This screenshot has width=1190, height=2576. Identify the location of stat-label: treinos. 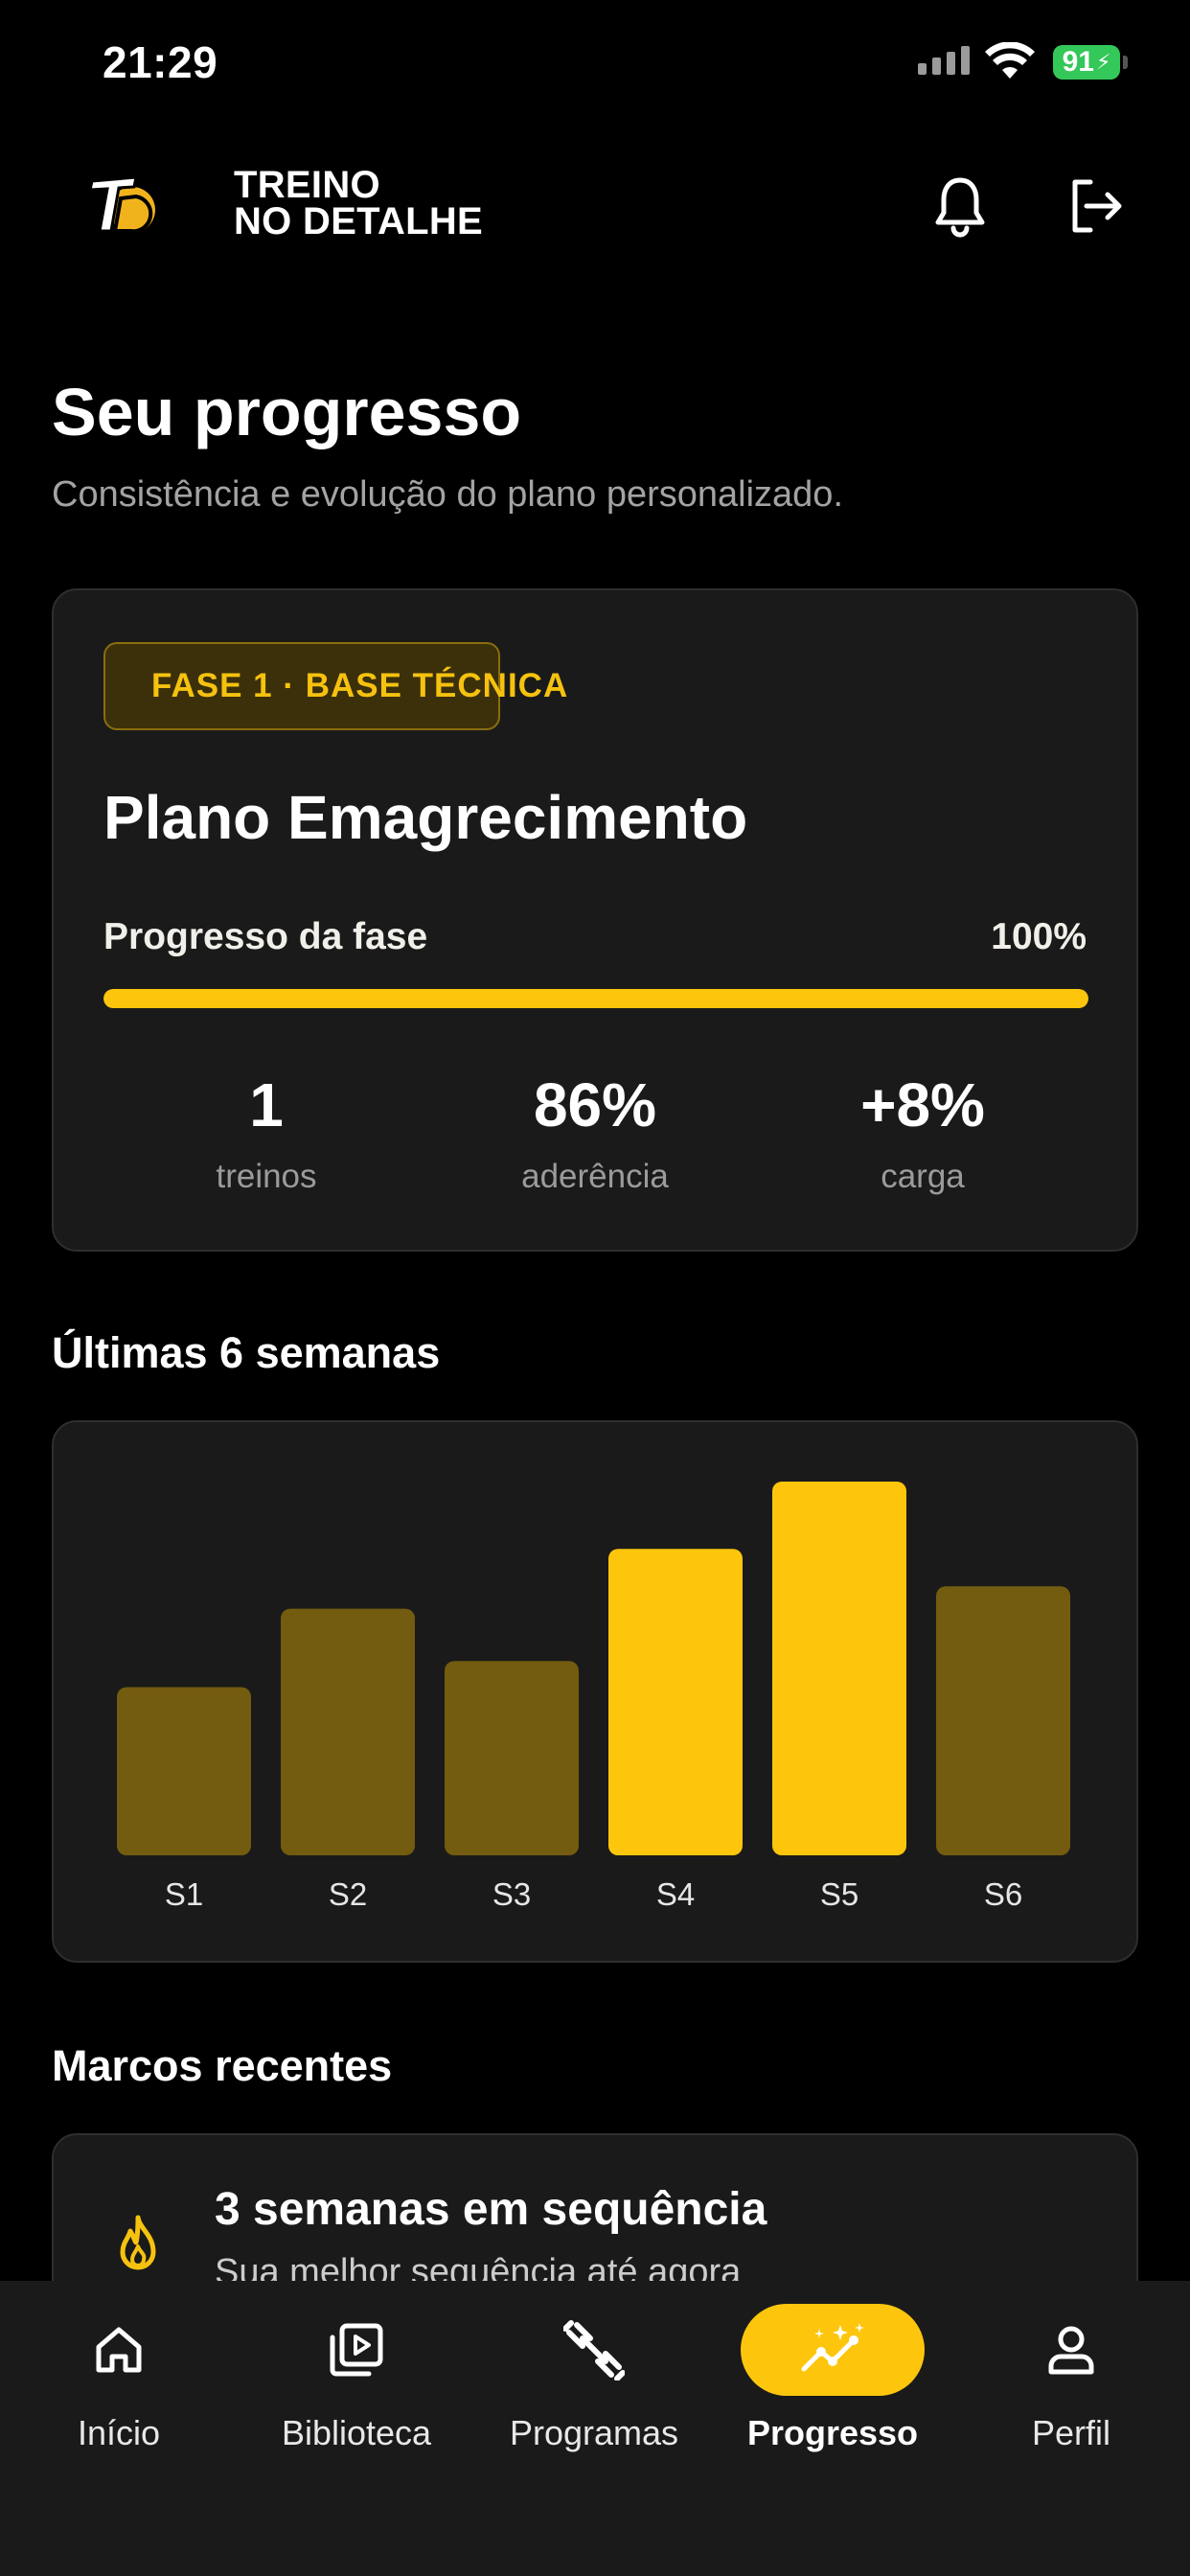
(266, 1176).